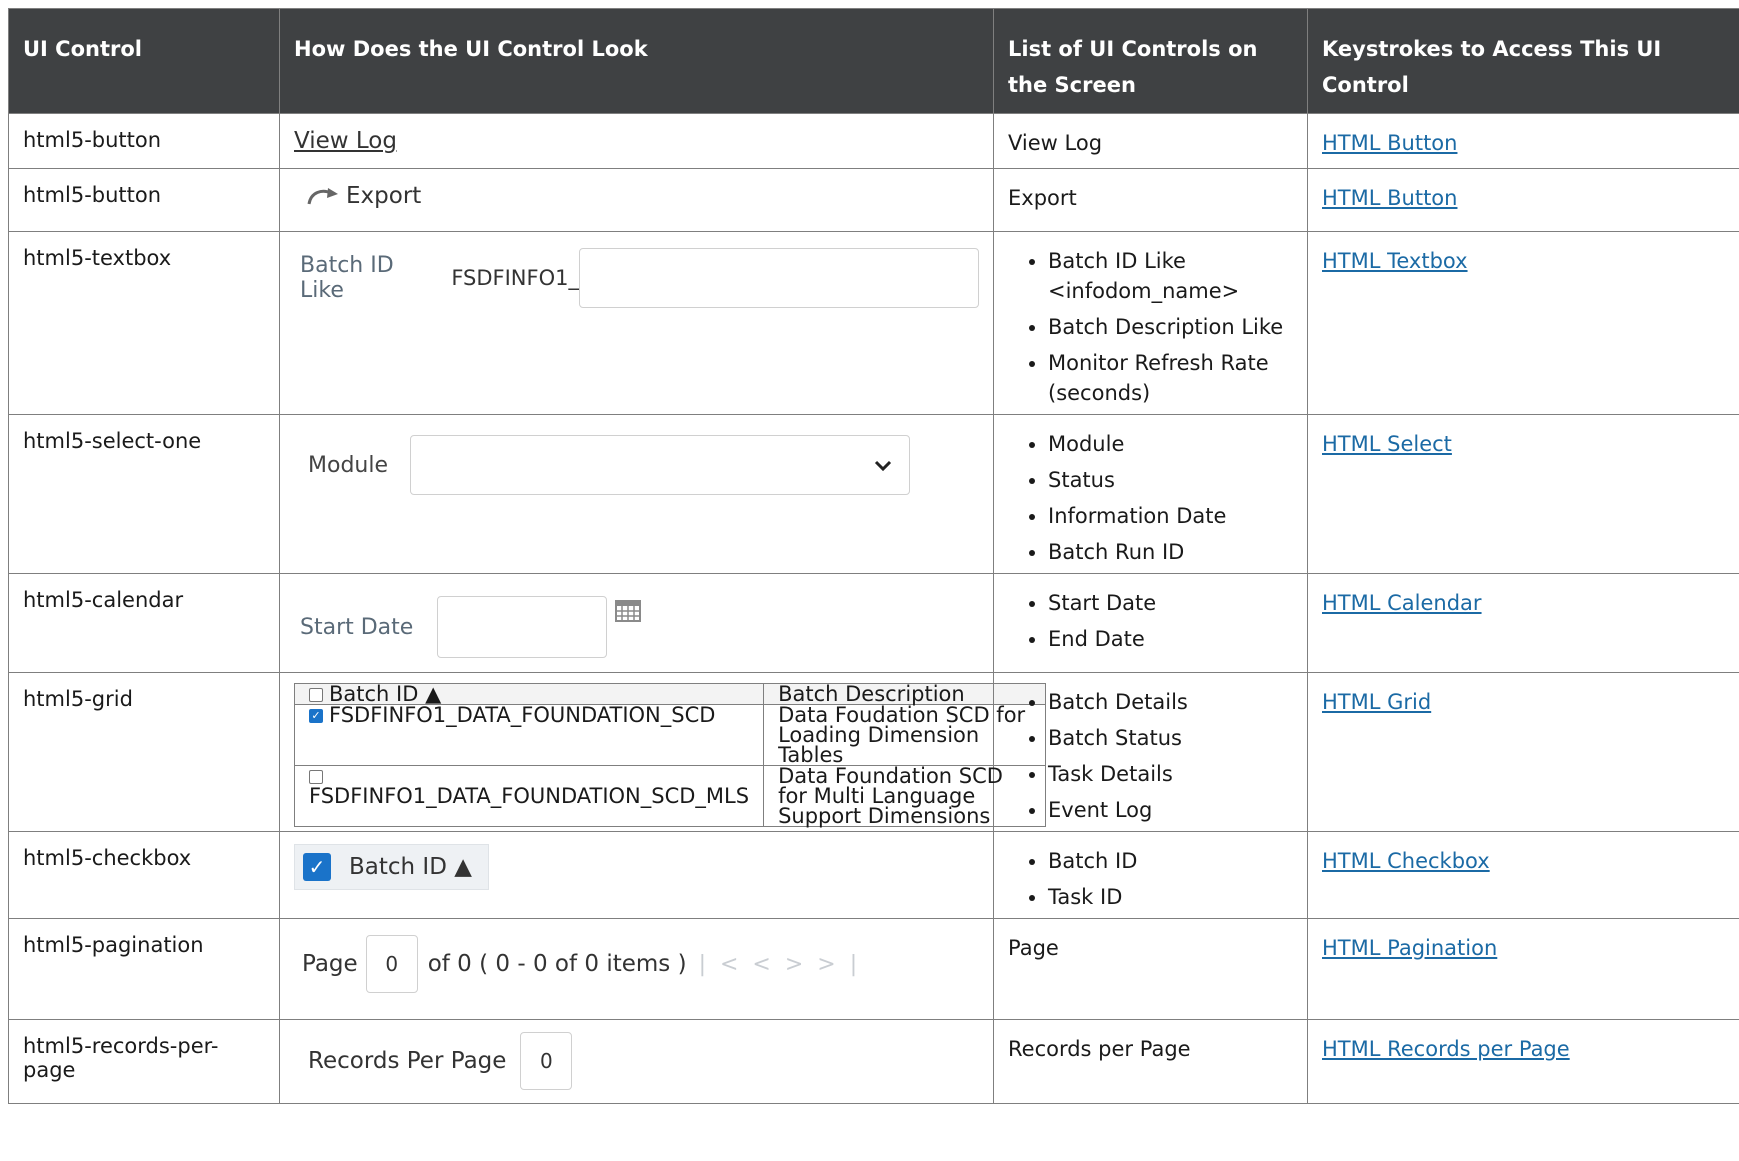 This screenshot has width=1739, height=1161. What do you see at coordinates (316, 777) in the screenshot?
I see `row-checkbox` at bounding box center [316, 777].